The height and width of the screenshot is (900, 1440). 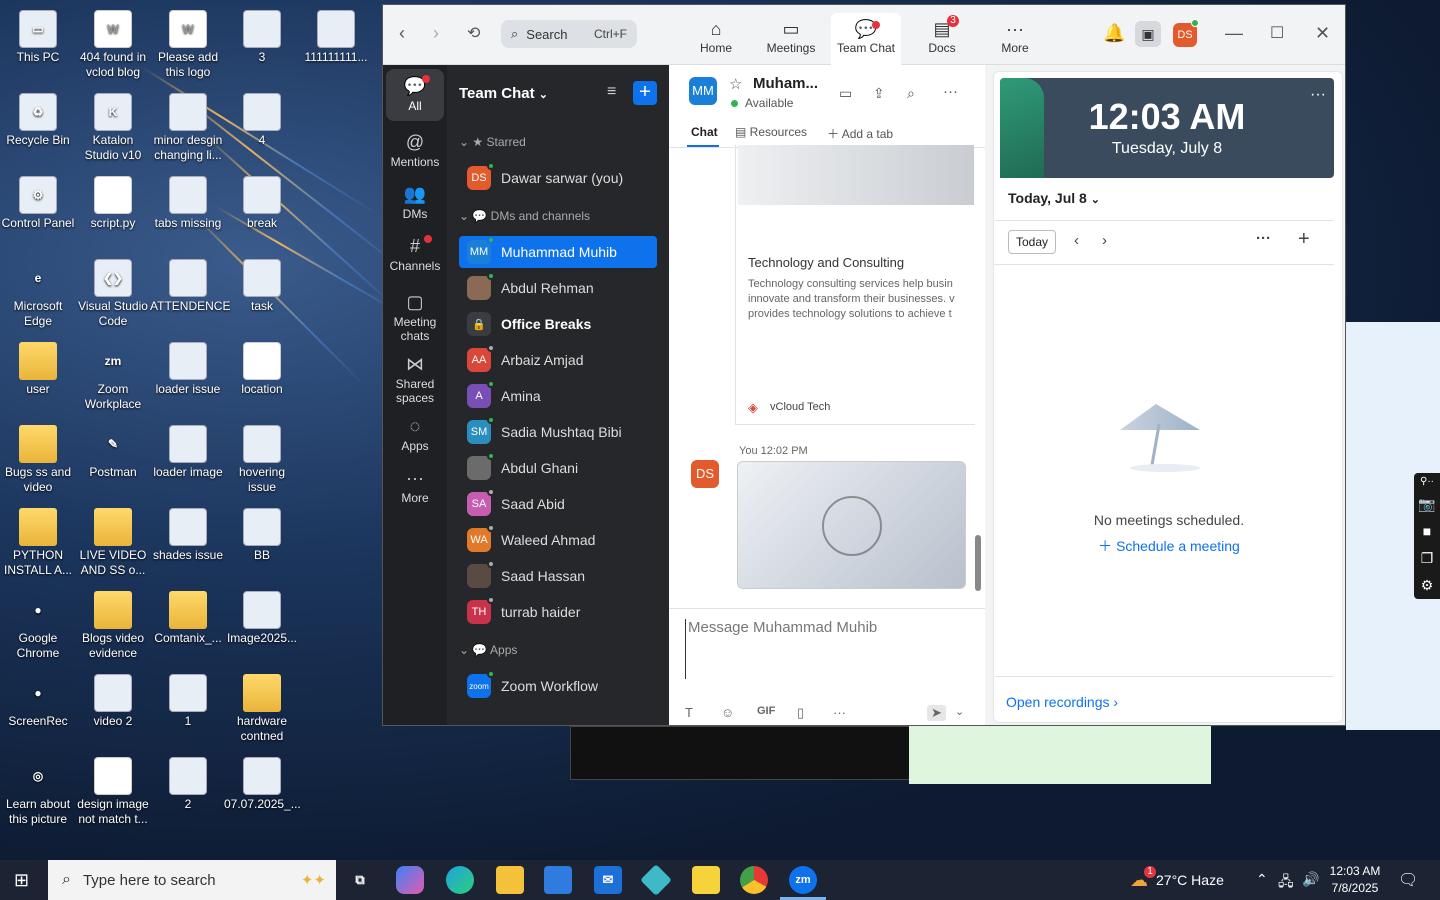 What do you see at coordinates (1304, 239) in the screenshot?
I see `add-meeting-icon: +` at bounding box center [1304, 239].